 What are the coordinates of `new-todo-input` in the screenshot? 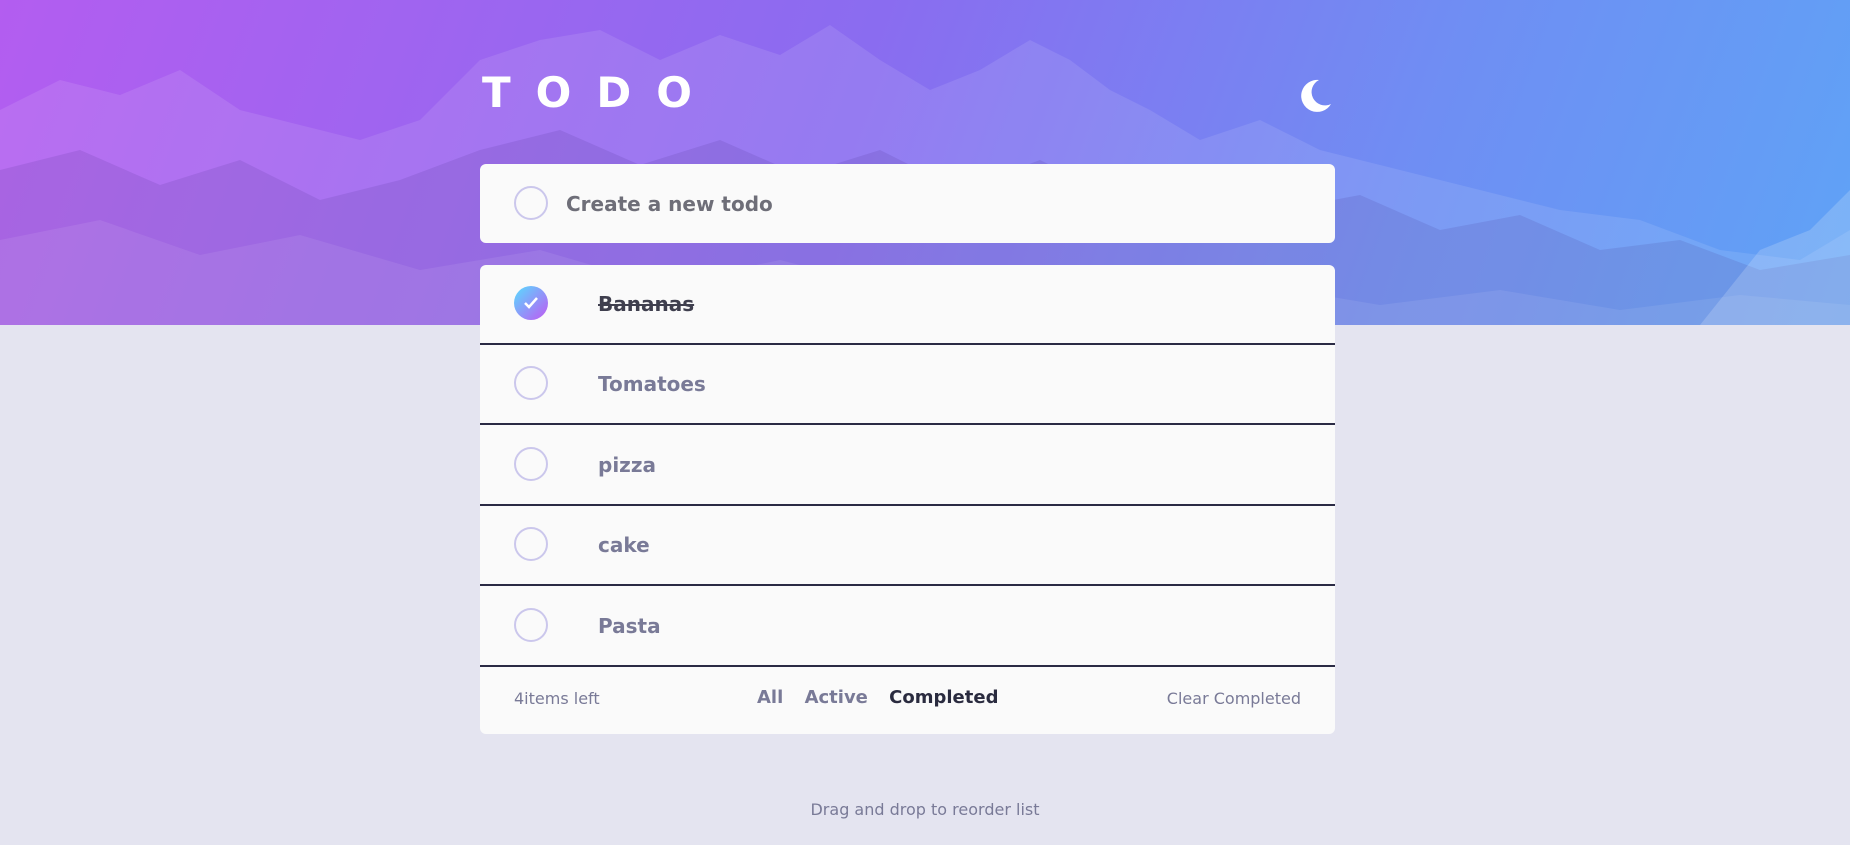 It's located at (936, 204).